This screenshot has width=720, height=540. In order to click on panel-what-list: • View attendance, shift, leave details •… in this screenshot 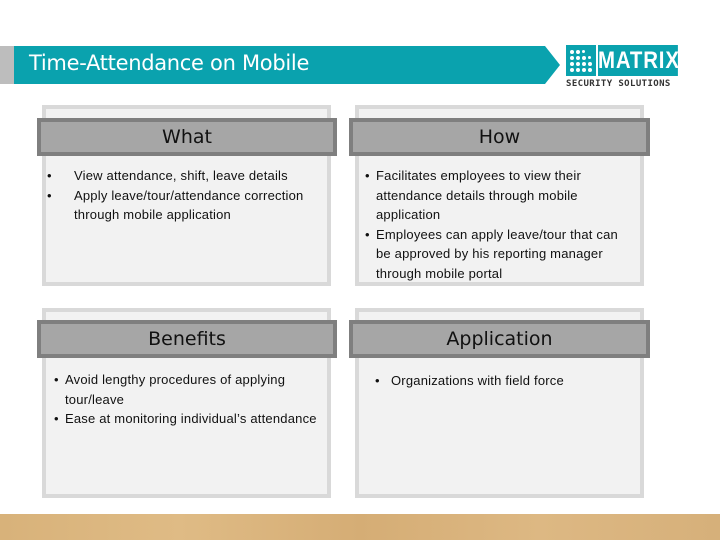, I will do `click(187, 195)`.